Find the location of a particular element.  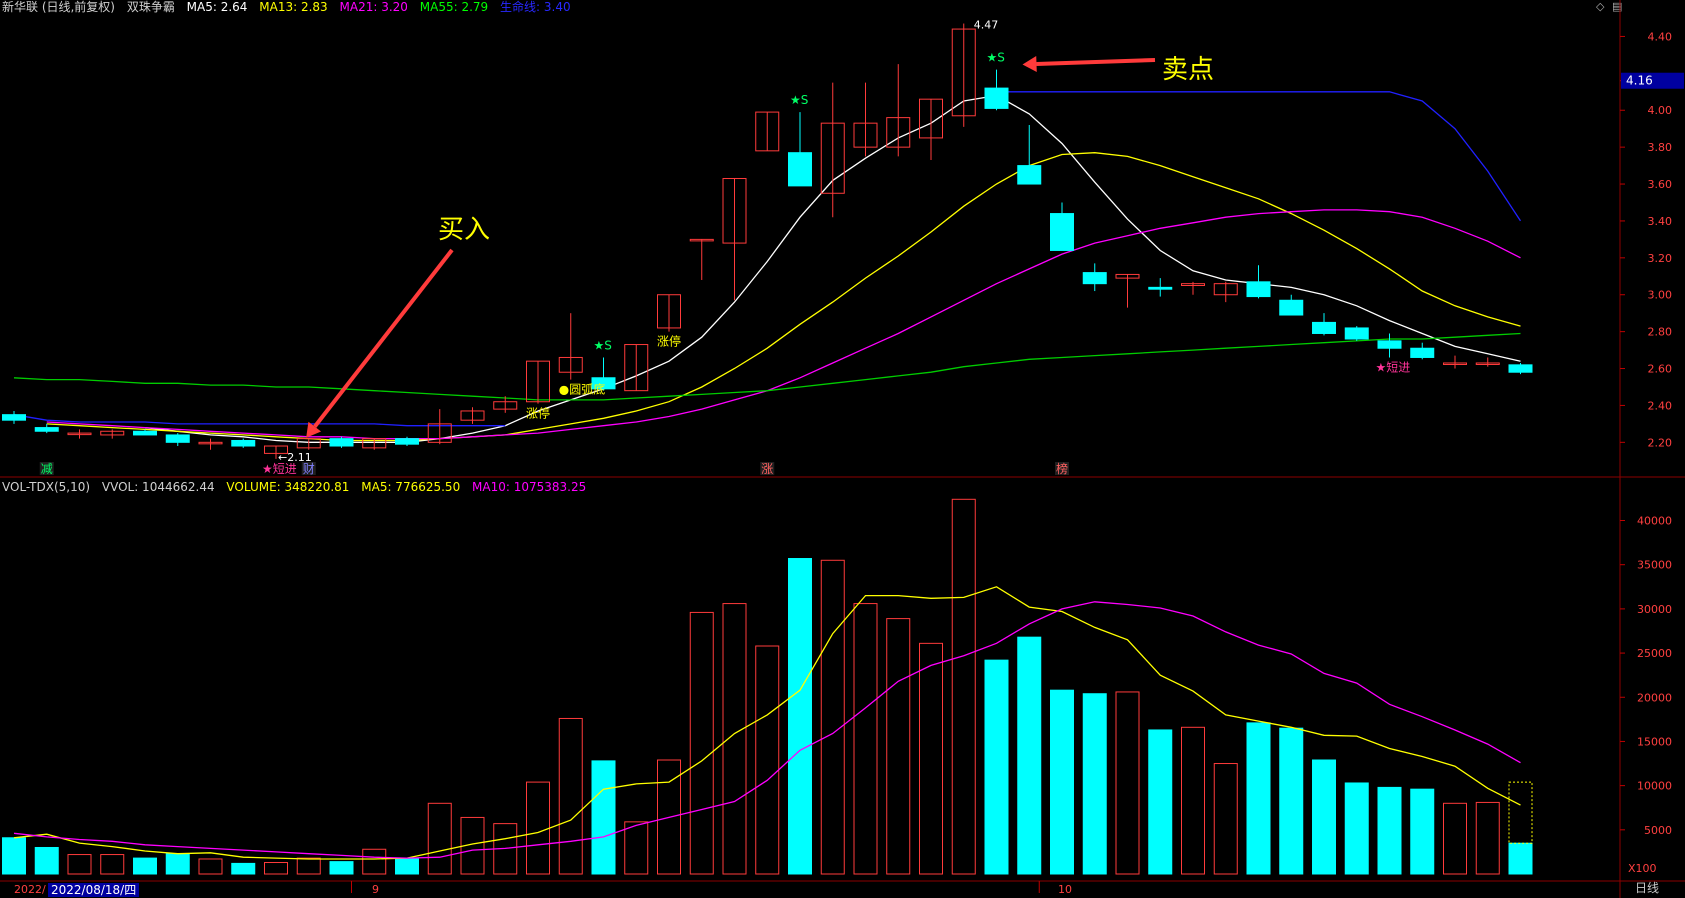

price-tick-label: 2.20 is located at coordinates (1660, 442).